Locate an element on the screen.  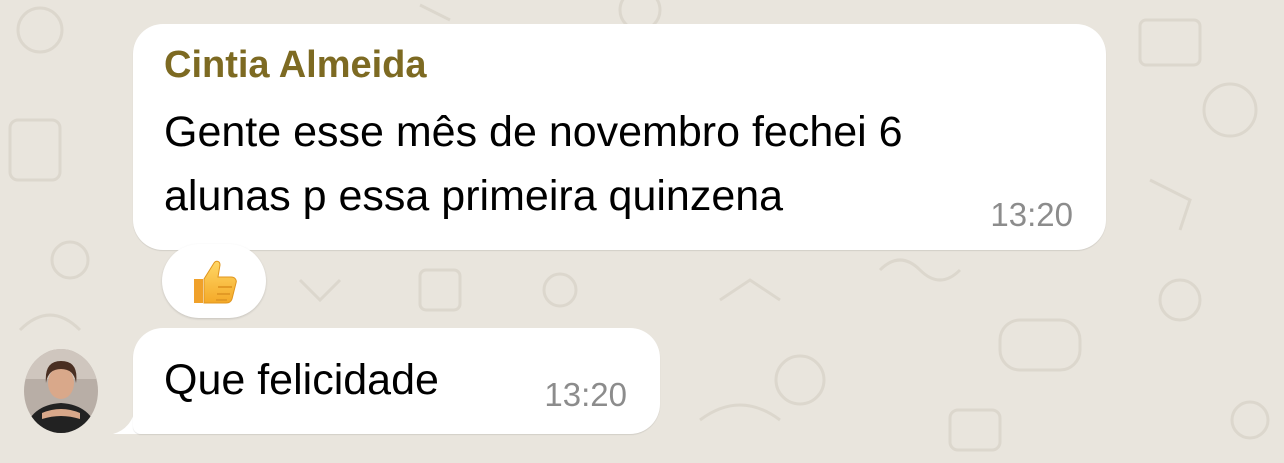
message-text-line: alunas p essa primeira quinzena is located at coordinates (474, 196).